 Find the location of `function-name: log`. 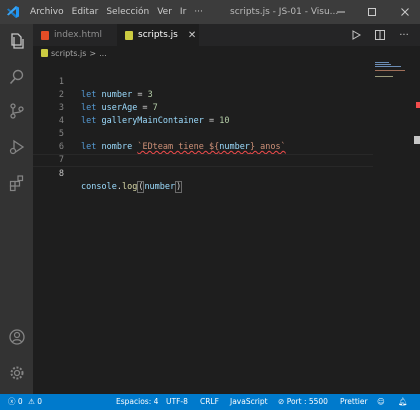

function-name: log is located at coordinates (129, 187).